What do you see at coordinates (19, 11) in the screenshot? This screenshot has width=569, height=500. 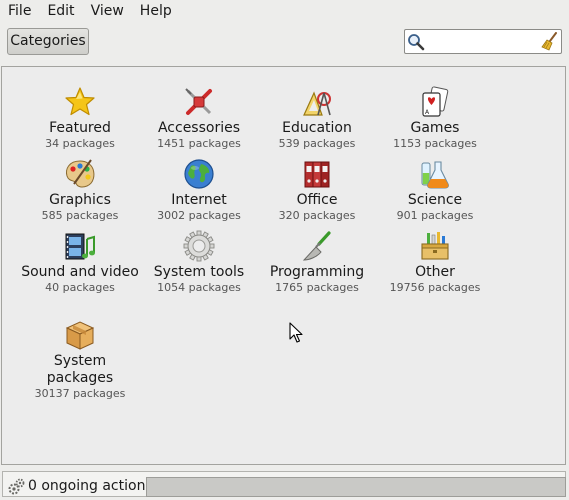 I see `menu-file: File` at bounding box center [19, 11].